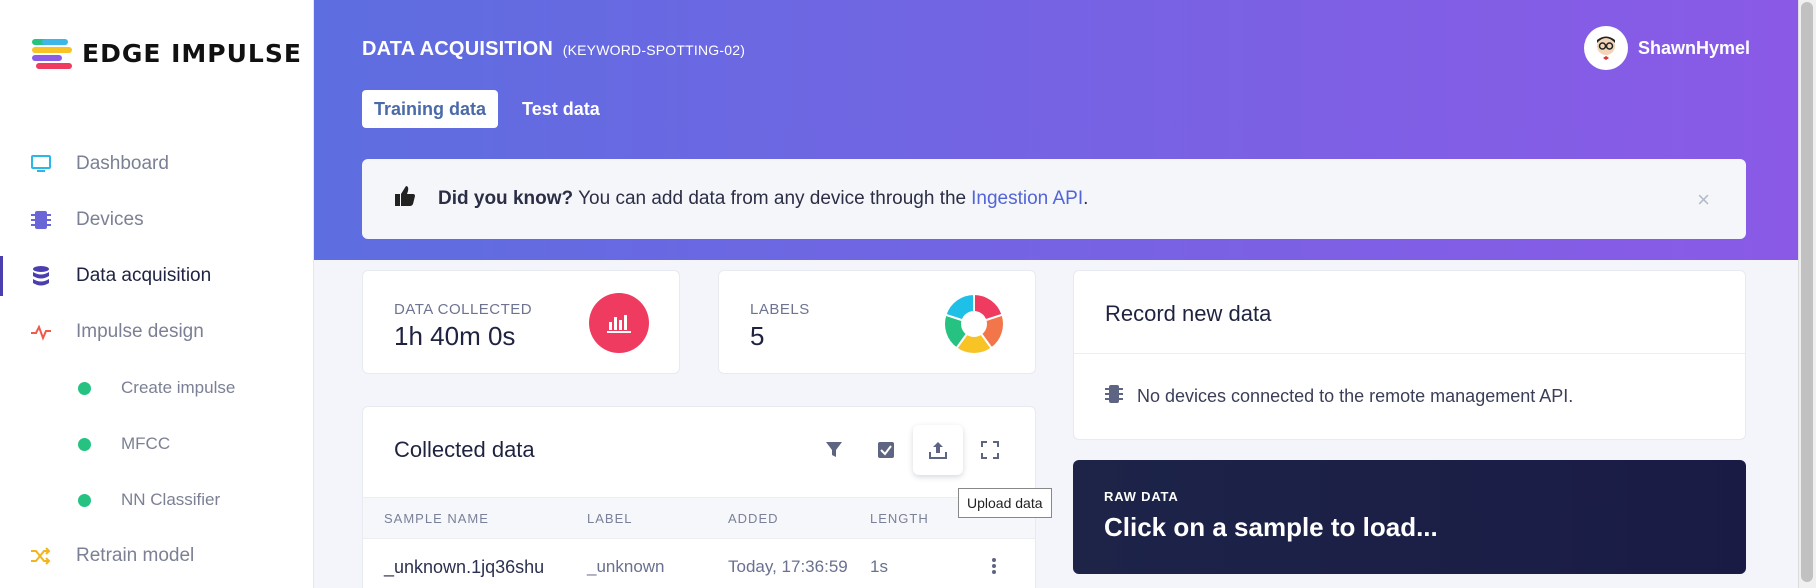 The width and height of the screenshot is (1816, 588). I want to click on sidebar-item-dashboard: Dashboard, so click(157, 164).